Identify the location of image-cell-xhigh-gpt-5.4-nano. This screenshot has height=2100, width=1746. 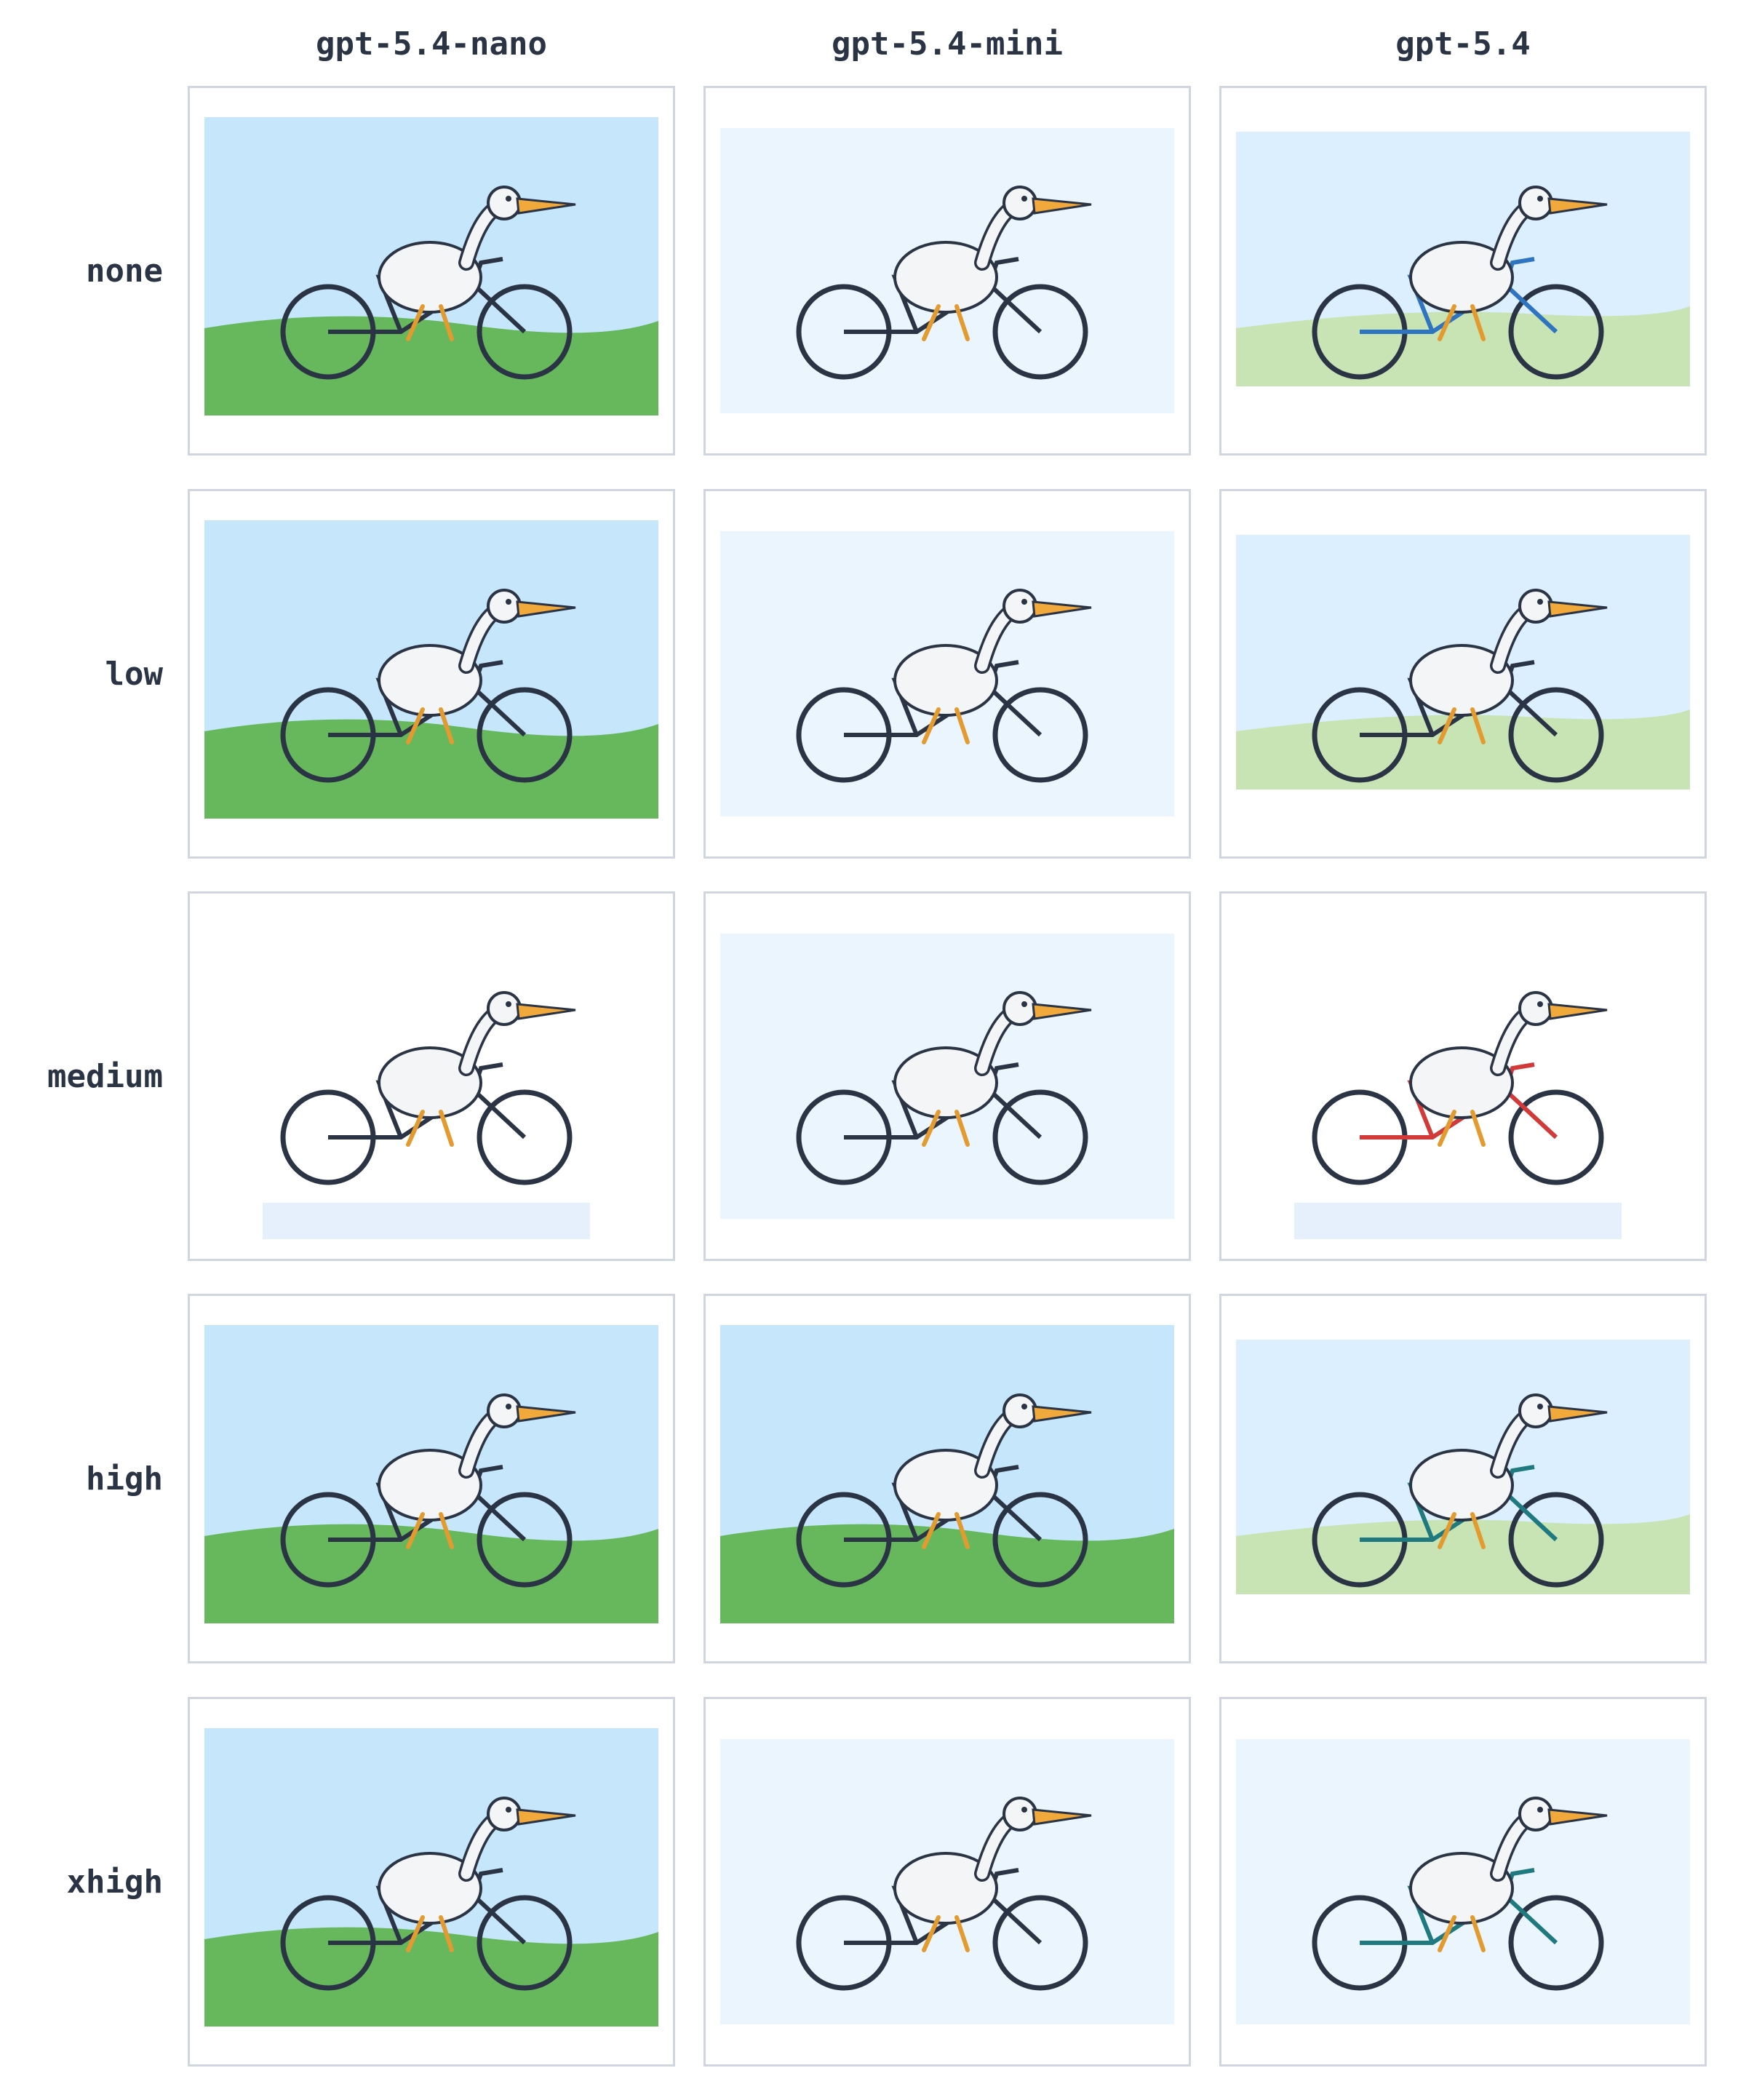
(431, 1882).